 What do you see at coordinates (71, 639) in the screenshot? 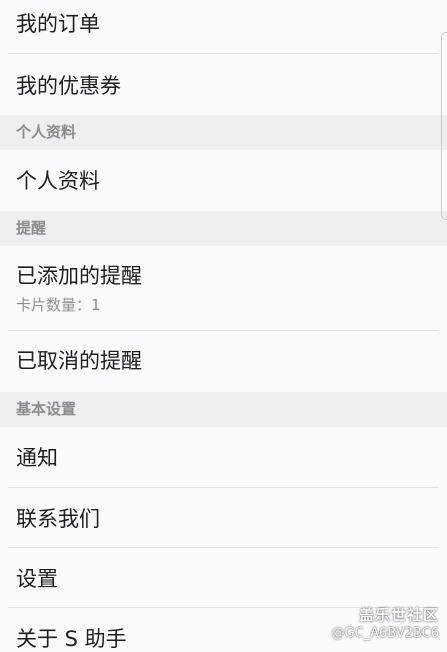
I see `list-item-label: 关于 S 助手` at bounding box center [71, 639].